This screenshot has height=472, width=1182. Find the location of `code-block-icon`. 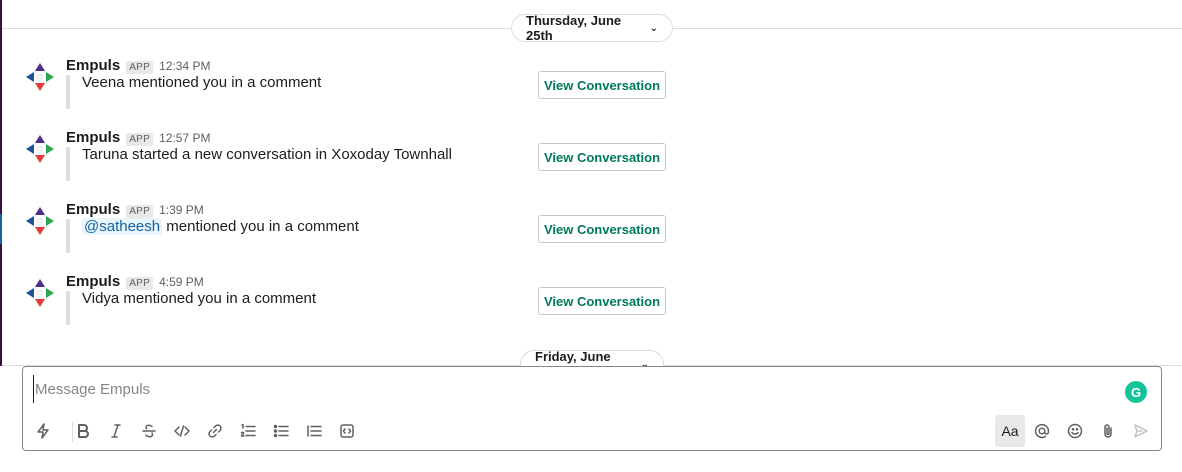

code-block-icon is located at coordinates (347, 431).